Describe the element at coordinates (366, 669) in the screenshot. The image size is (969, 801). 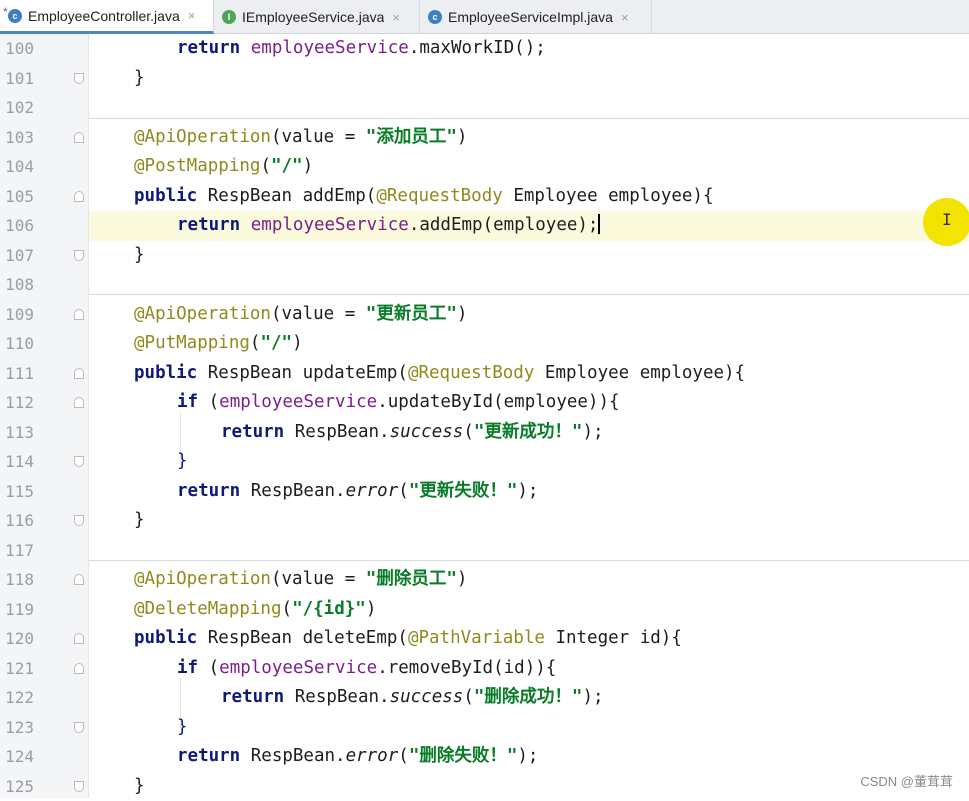
I see `code-text: if (employeeService.removeById(id)){` at that location.